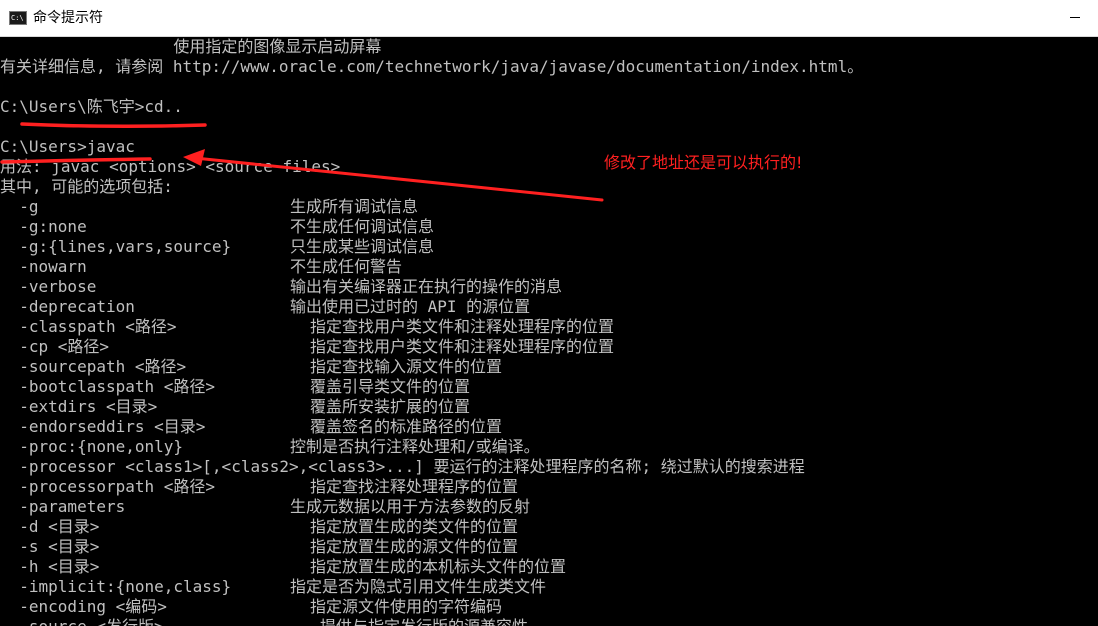 This screenshot has width=1098, height=626. What do you see at coordinates (43, 226) in the screenshot?
I see `option-name: -g:none` at bounding box center [43, 226].